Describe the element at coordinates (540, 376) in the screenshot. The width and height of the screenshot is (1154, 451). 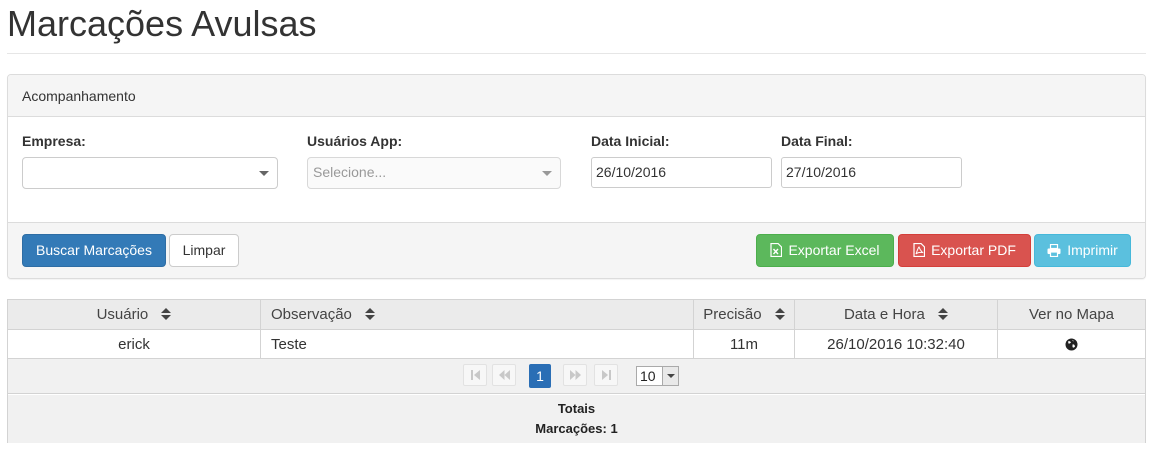
I see `page-1-button: 1` at that location.